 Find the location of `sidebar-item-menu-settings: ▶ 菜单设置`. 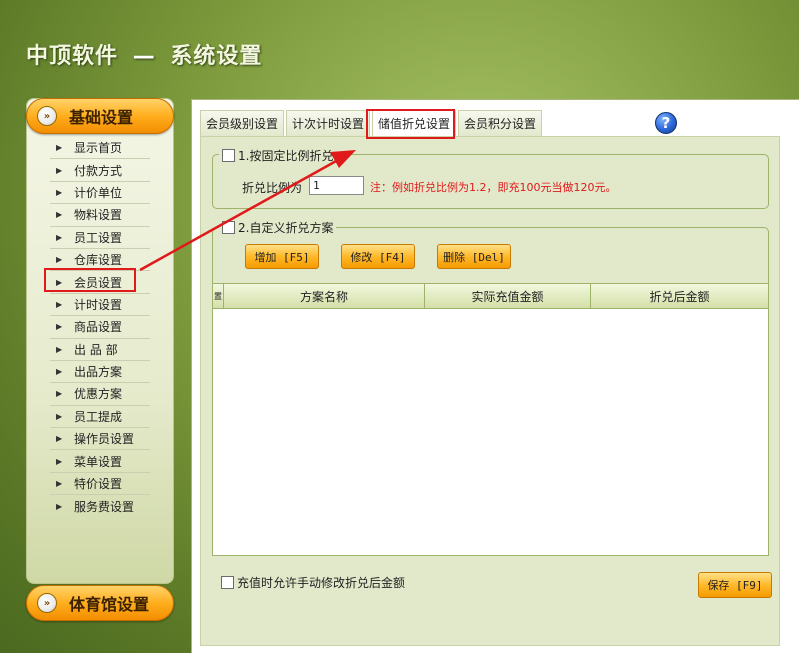

sidebar-item-menu-settings: ▶ 菜单设置 is located at coordinates (100, 461).